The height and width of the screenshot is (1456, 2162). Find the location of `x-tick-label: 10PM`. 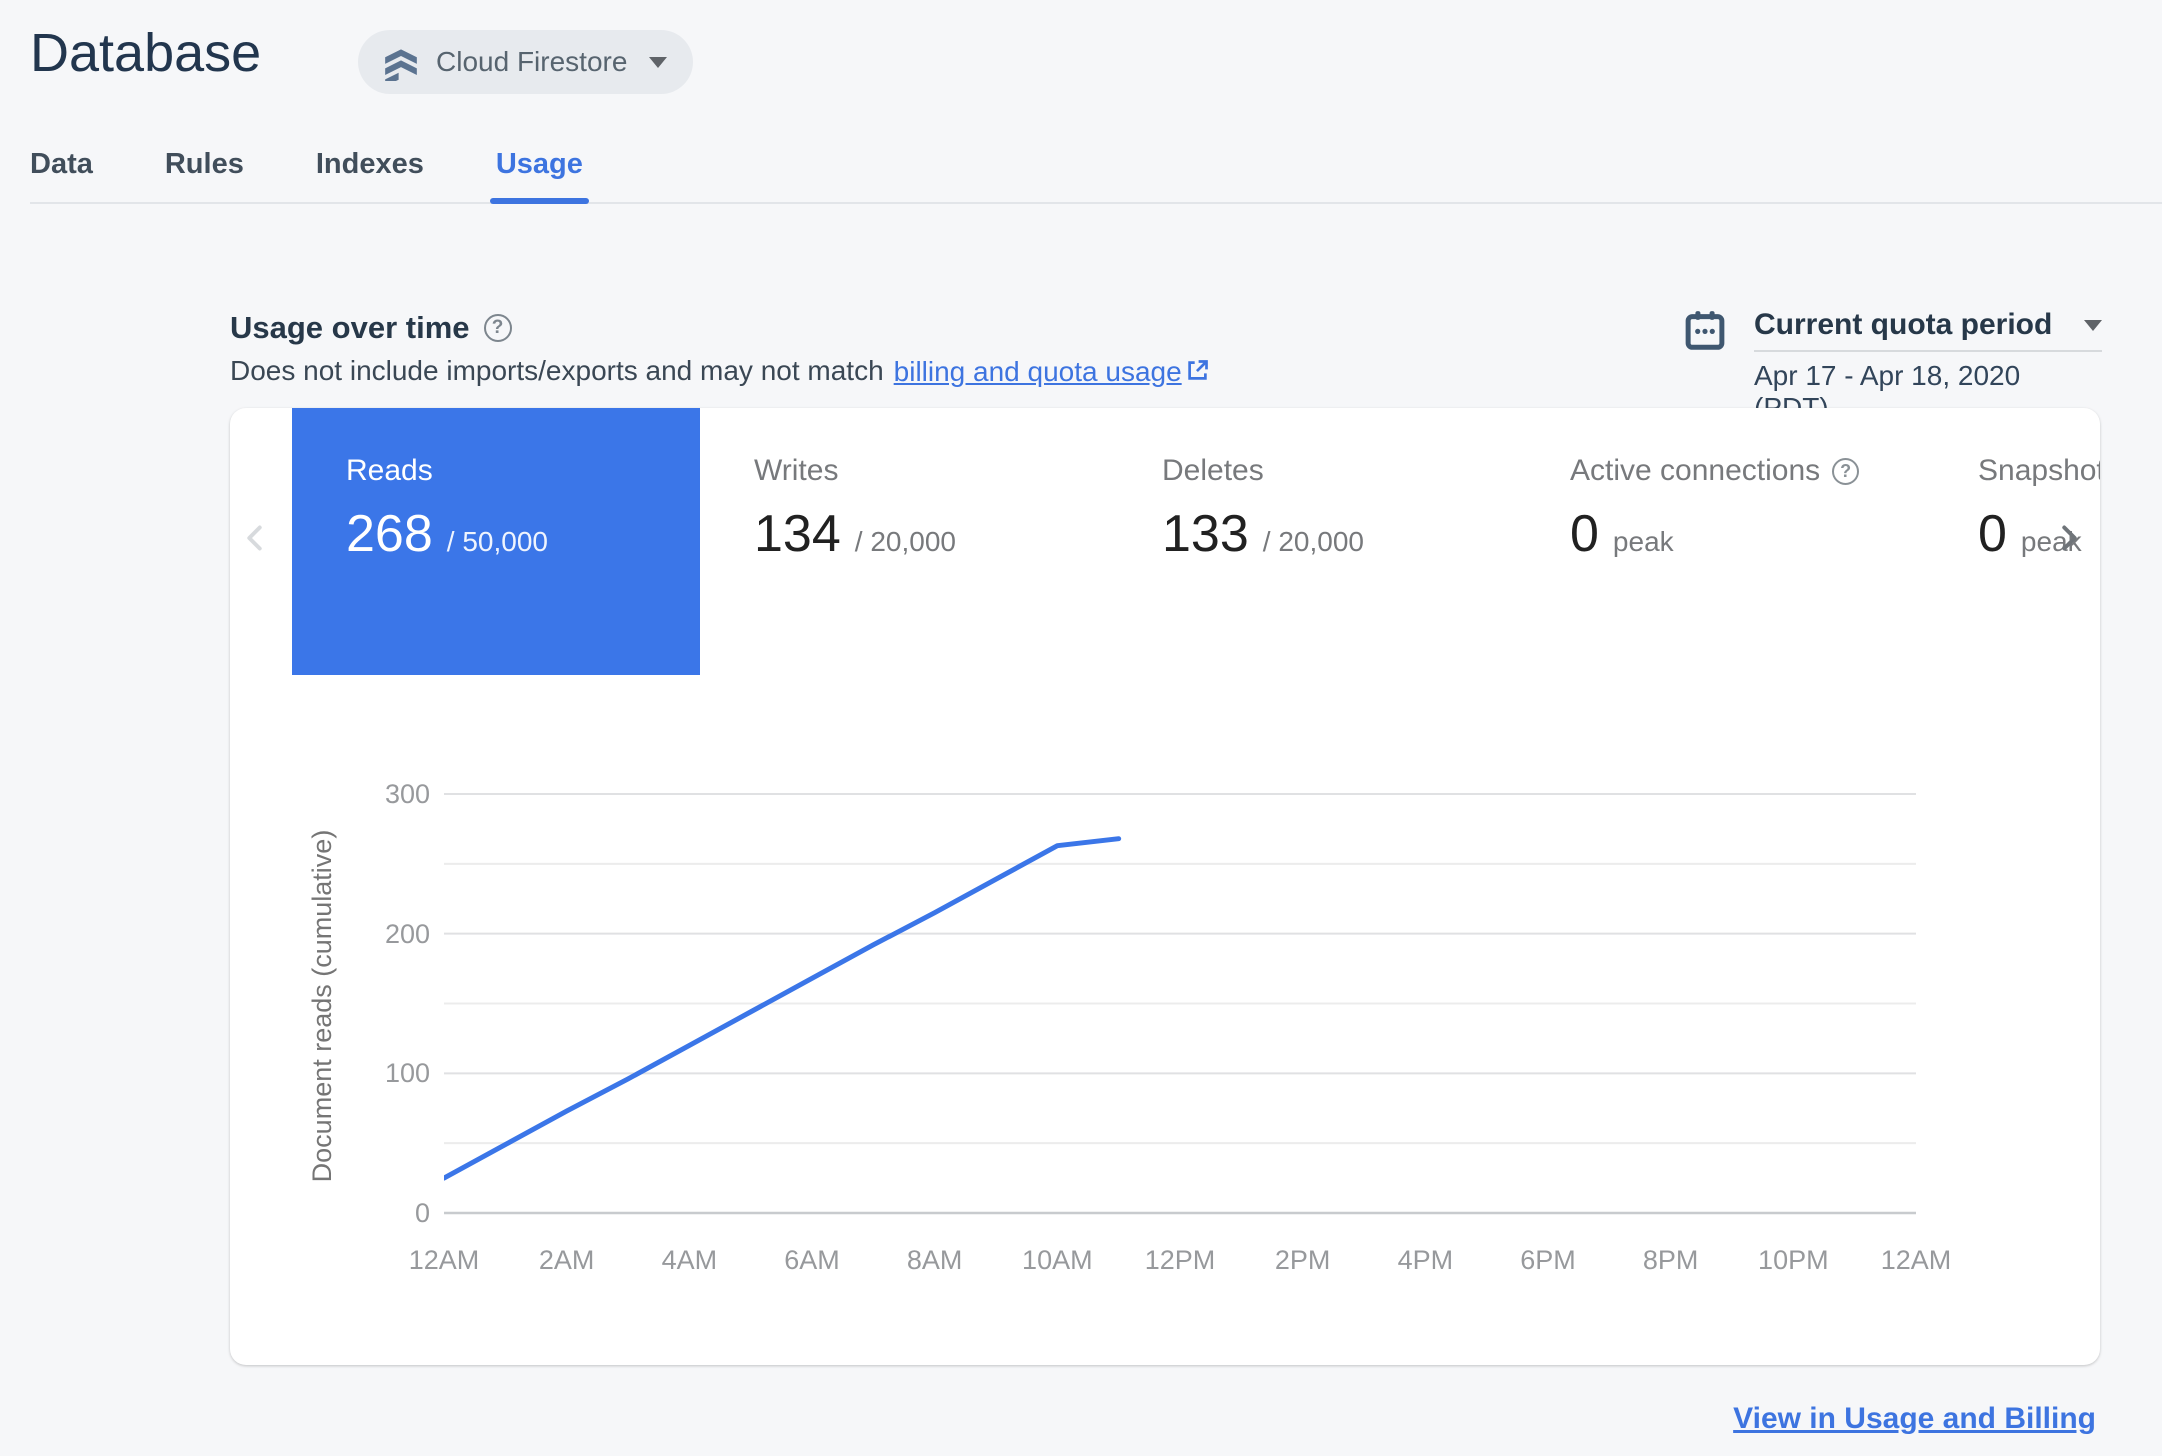

x-tick-label: 10PM is located at coordinates (1793, 1260).